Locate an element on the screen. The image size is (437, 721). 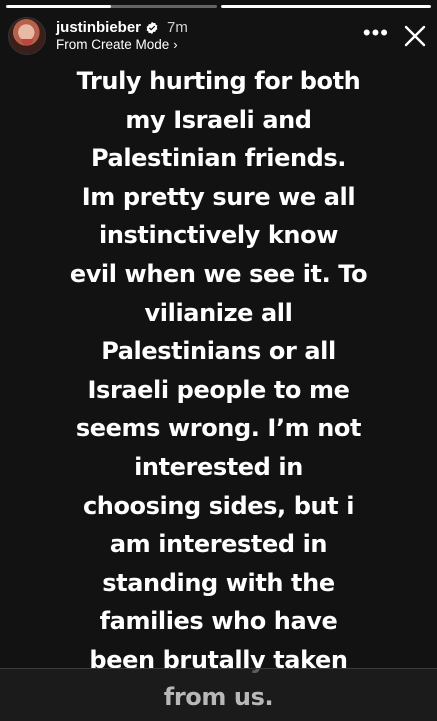
create-mode-link: From Create Mode › is located at coordinates (122, 44).